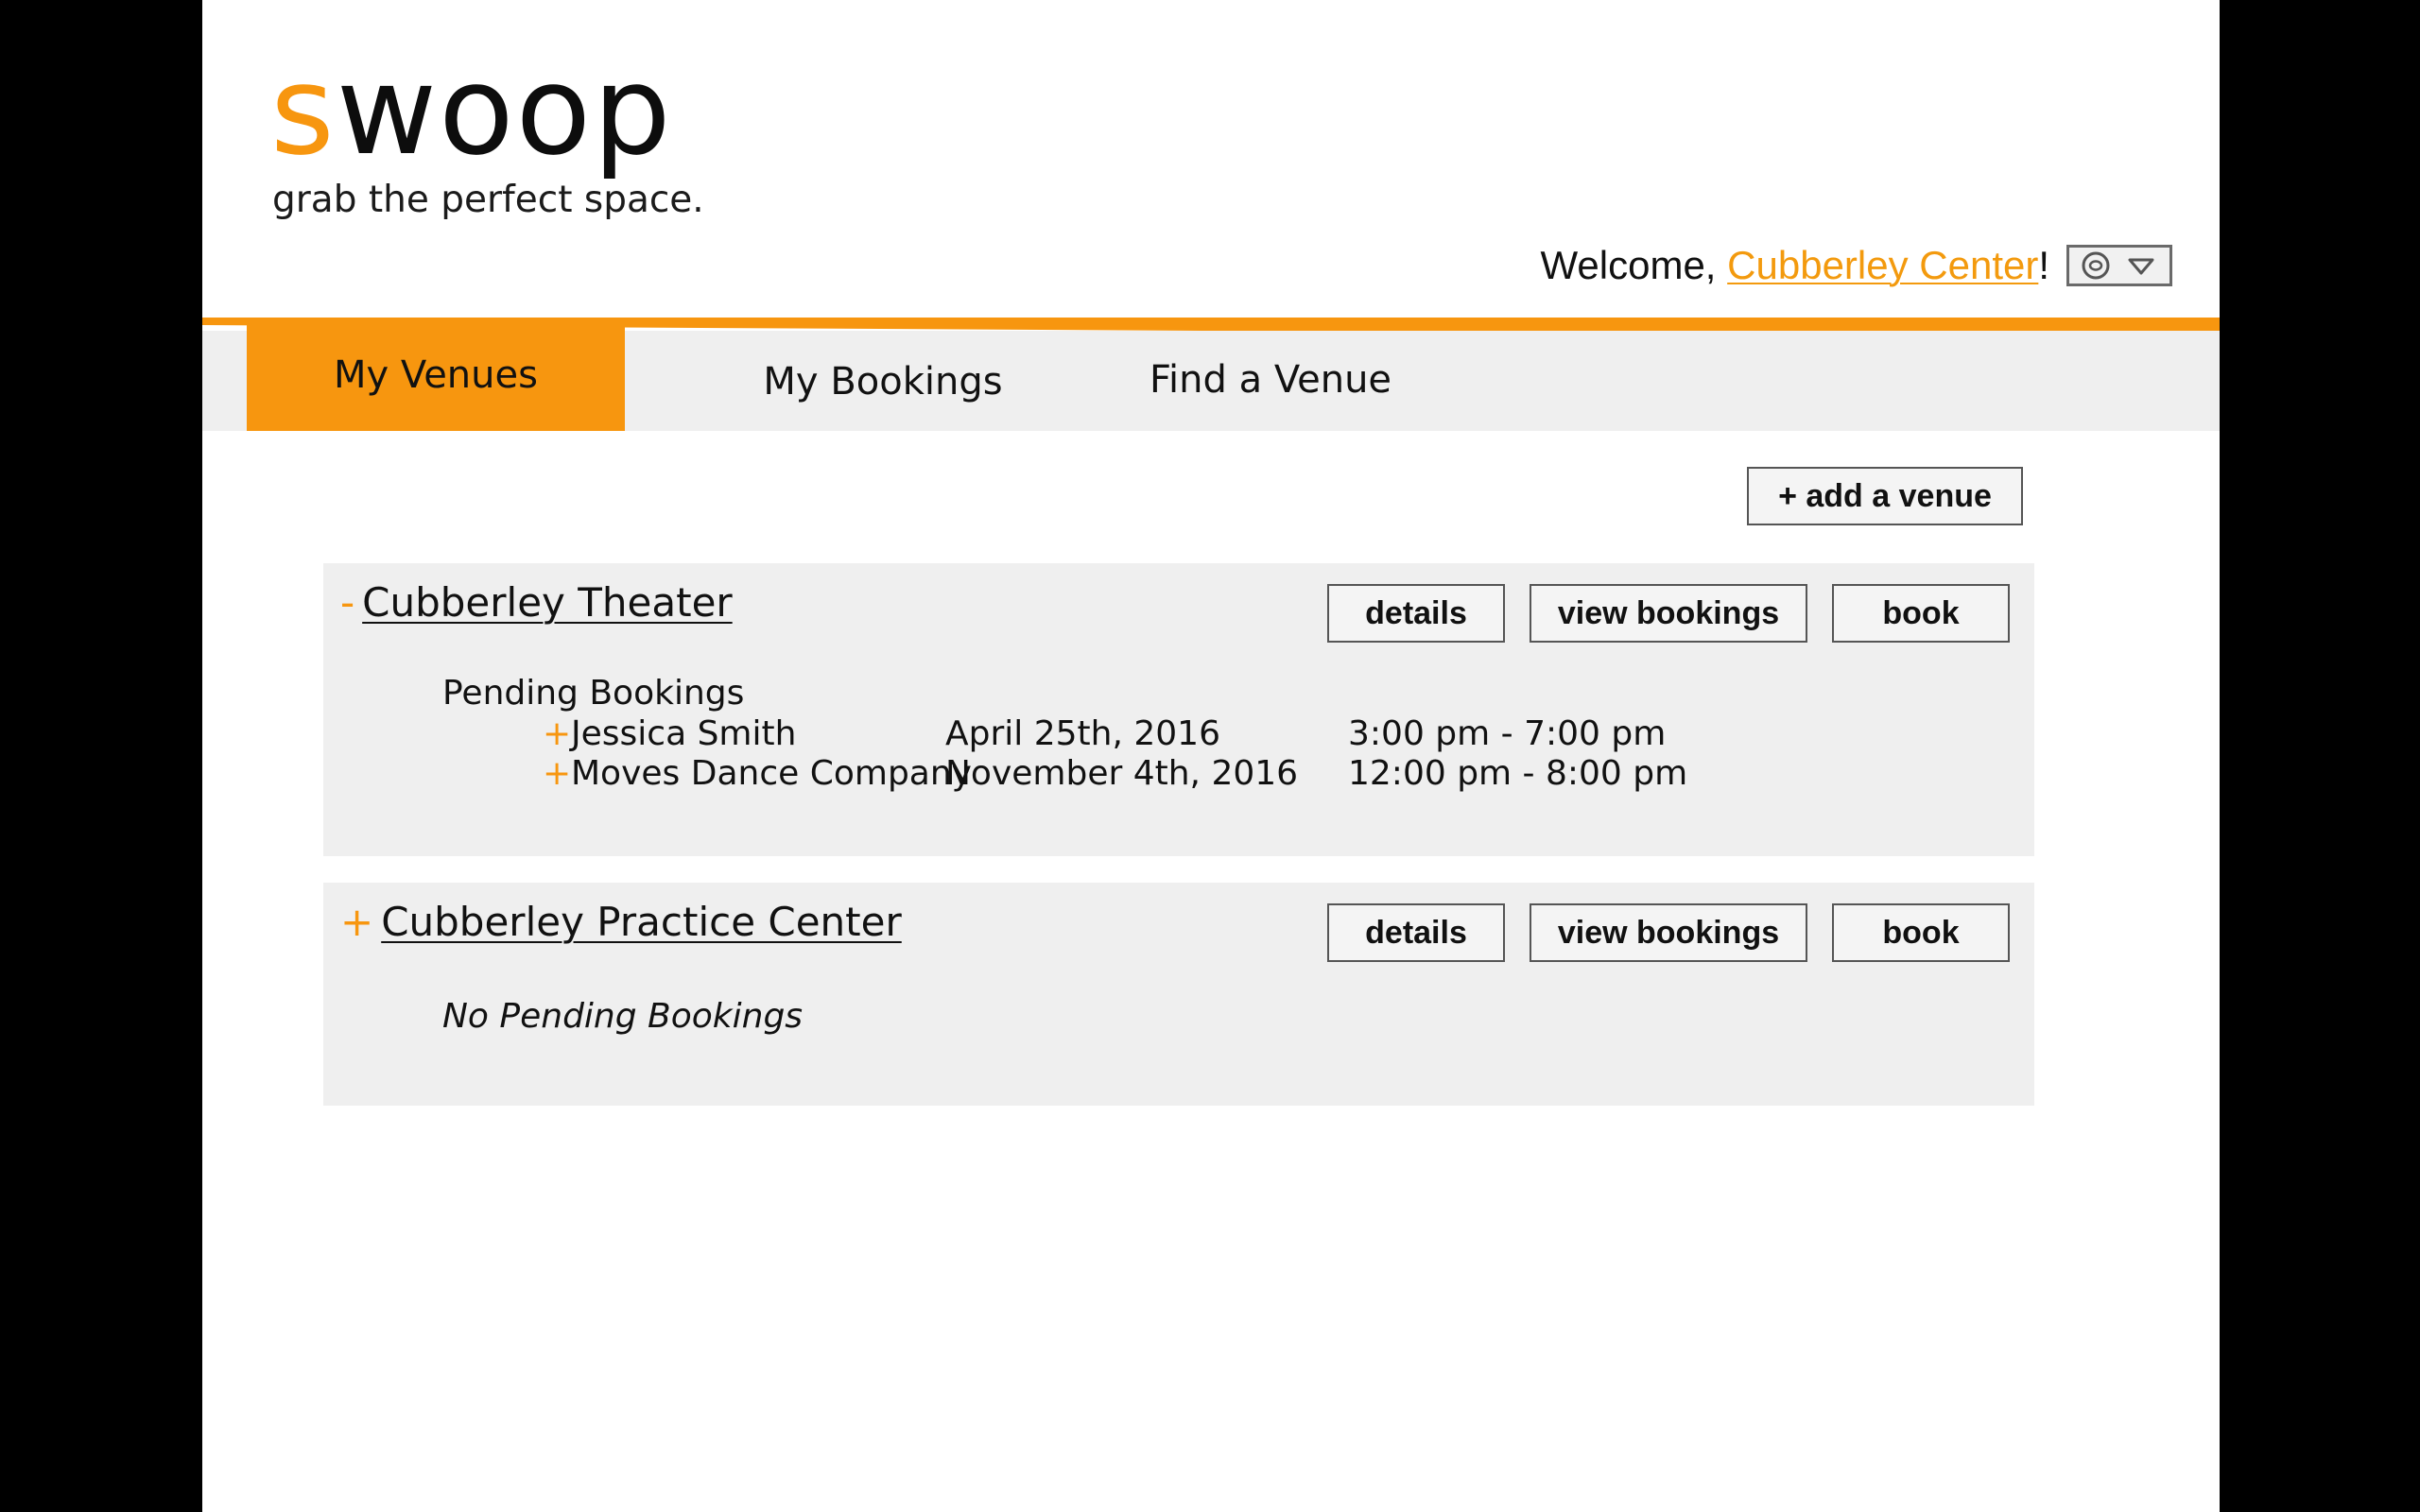 Image resolution: width=2420 pixels, height=1512 pixels. Describe the element at coordinates (883, 381) in the screenshot. I see `tab-my-bookings: My Bookings` at that location.